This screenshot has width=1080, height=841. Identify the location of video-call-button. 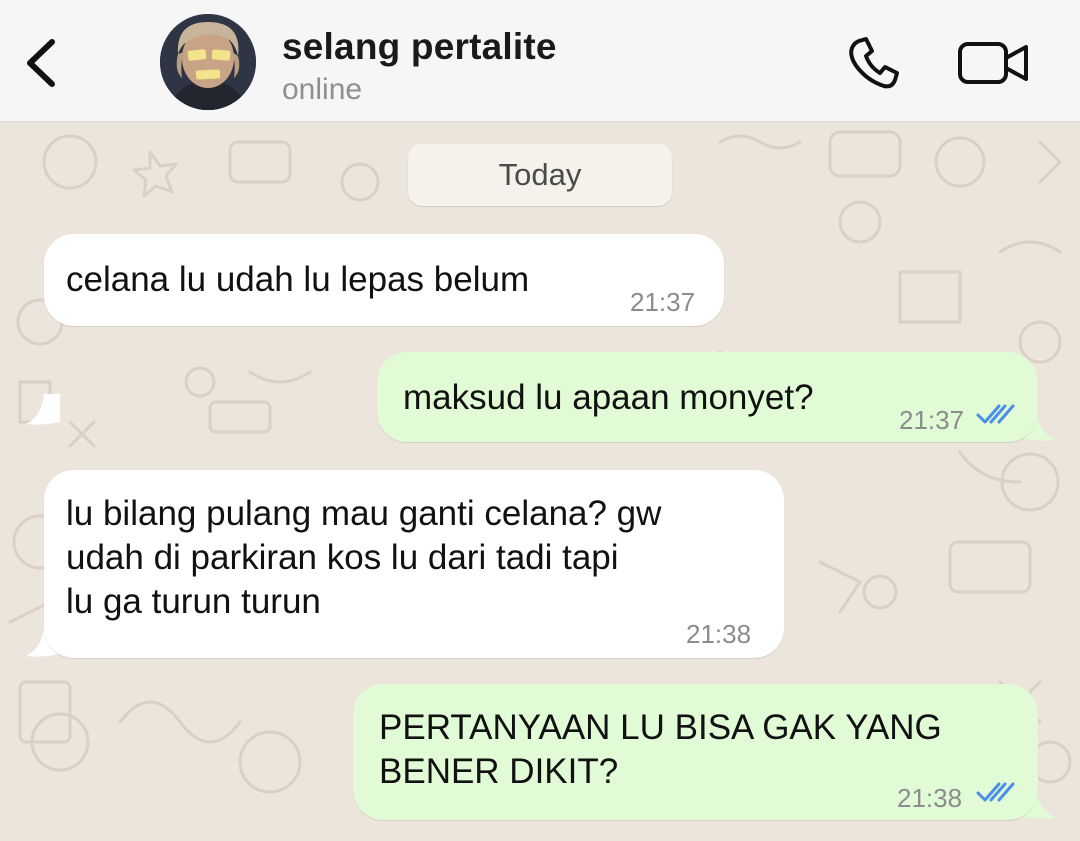
(993, 63).